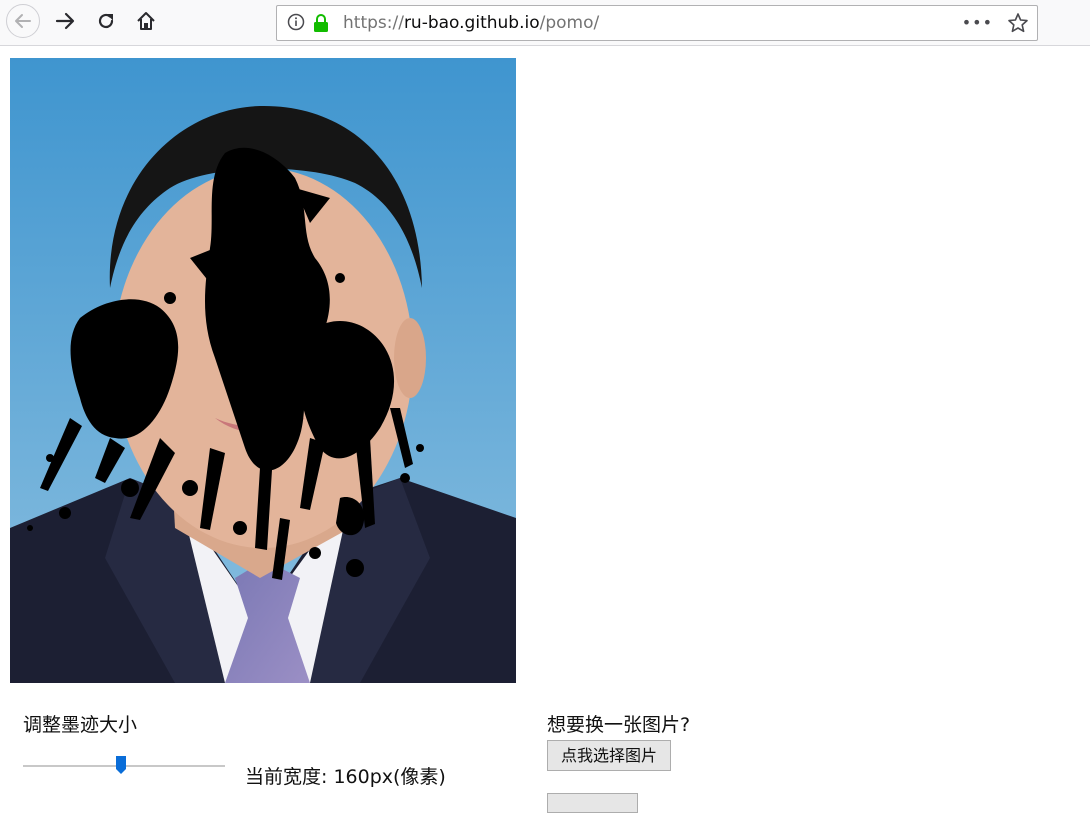 The width and height of the screenshot is (1090, 813). Describe the element at coordinates (657, 23) in the screenshot. I see `url-bar: https://ru-bao.github.io/pomo/ •••` at that location.